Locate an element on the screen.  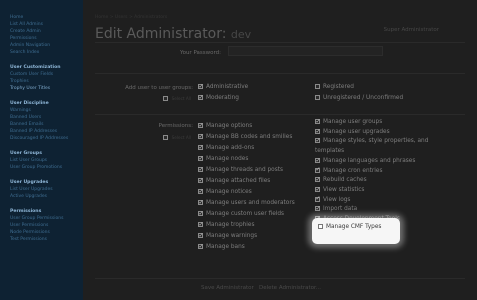
sidebar-item: User Permissions is located at coordinates (45, 225).